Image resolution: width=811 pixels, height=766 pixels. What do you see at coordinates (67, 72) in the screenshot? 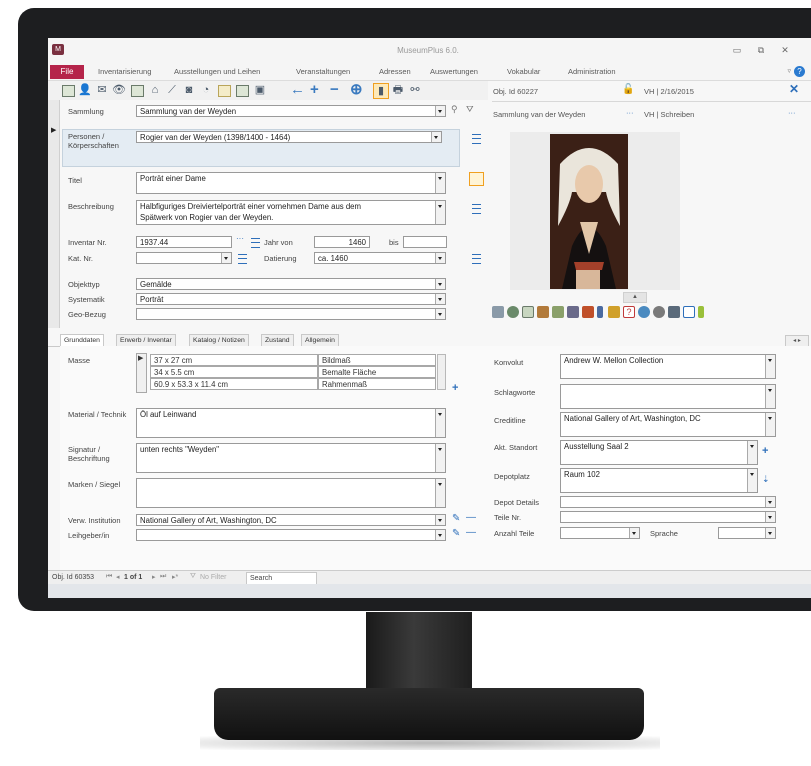
I see `file-tab: File` at bounding box center [67, 72].